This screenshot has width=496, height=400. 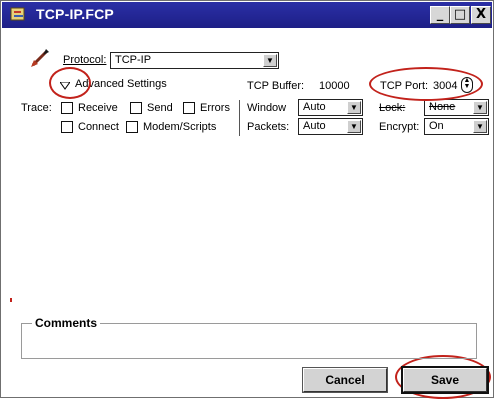 What do you see at coordinates (215, 108) in the screenshot?
I see `errors-label: Errors` at bounding box center [215, 108].